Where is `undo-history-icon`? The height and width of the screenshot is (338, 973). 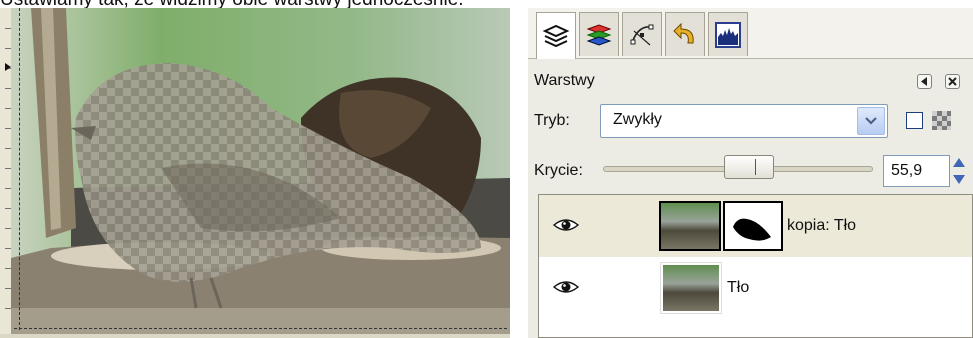
undo-history-icon is located at coordinates (683, 32).